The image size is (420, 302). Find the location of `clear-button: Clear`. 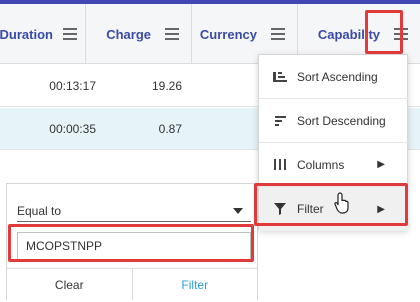

clear-button: Clear is located at coordinates (70, 284).